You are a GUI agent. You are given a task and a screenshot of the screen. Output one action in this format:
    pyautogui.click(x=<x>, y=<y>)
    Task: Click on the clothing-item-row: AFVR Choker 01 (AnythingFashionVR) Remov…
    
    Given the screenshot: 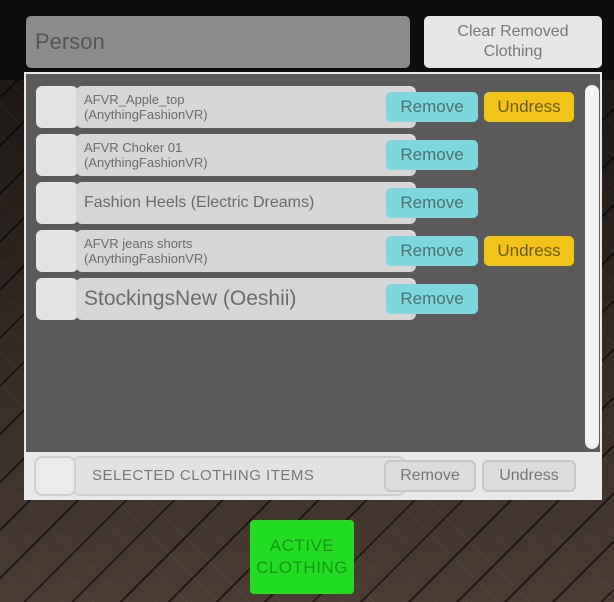 What is the action you would take?
    pyautogui.click(x=306, y=155)
    